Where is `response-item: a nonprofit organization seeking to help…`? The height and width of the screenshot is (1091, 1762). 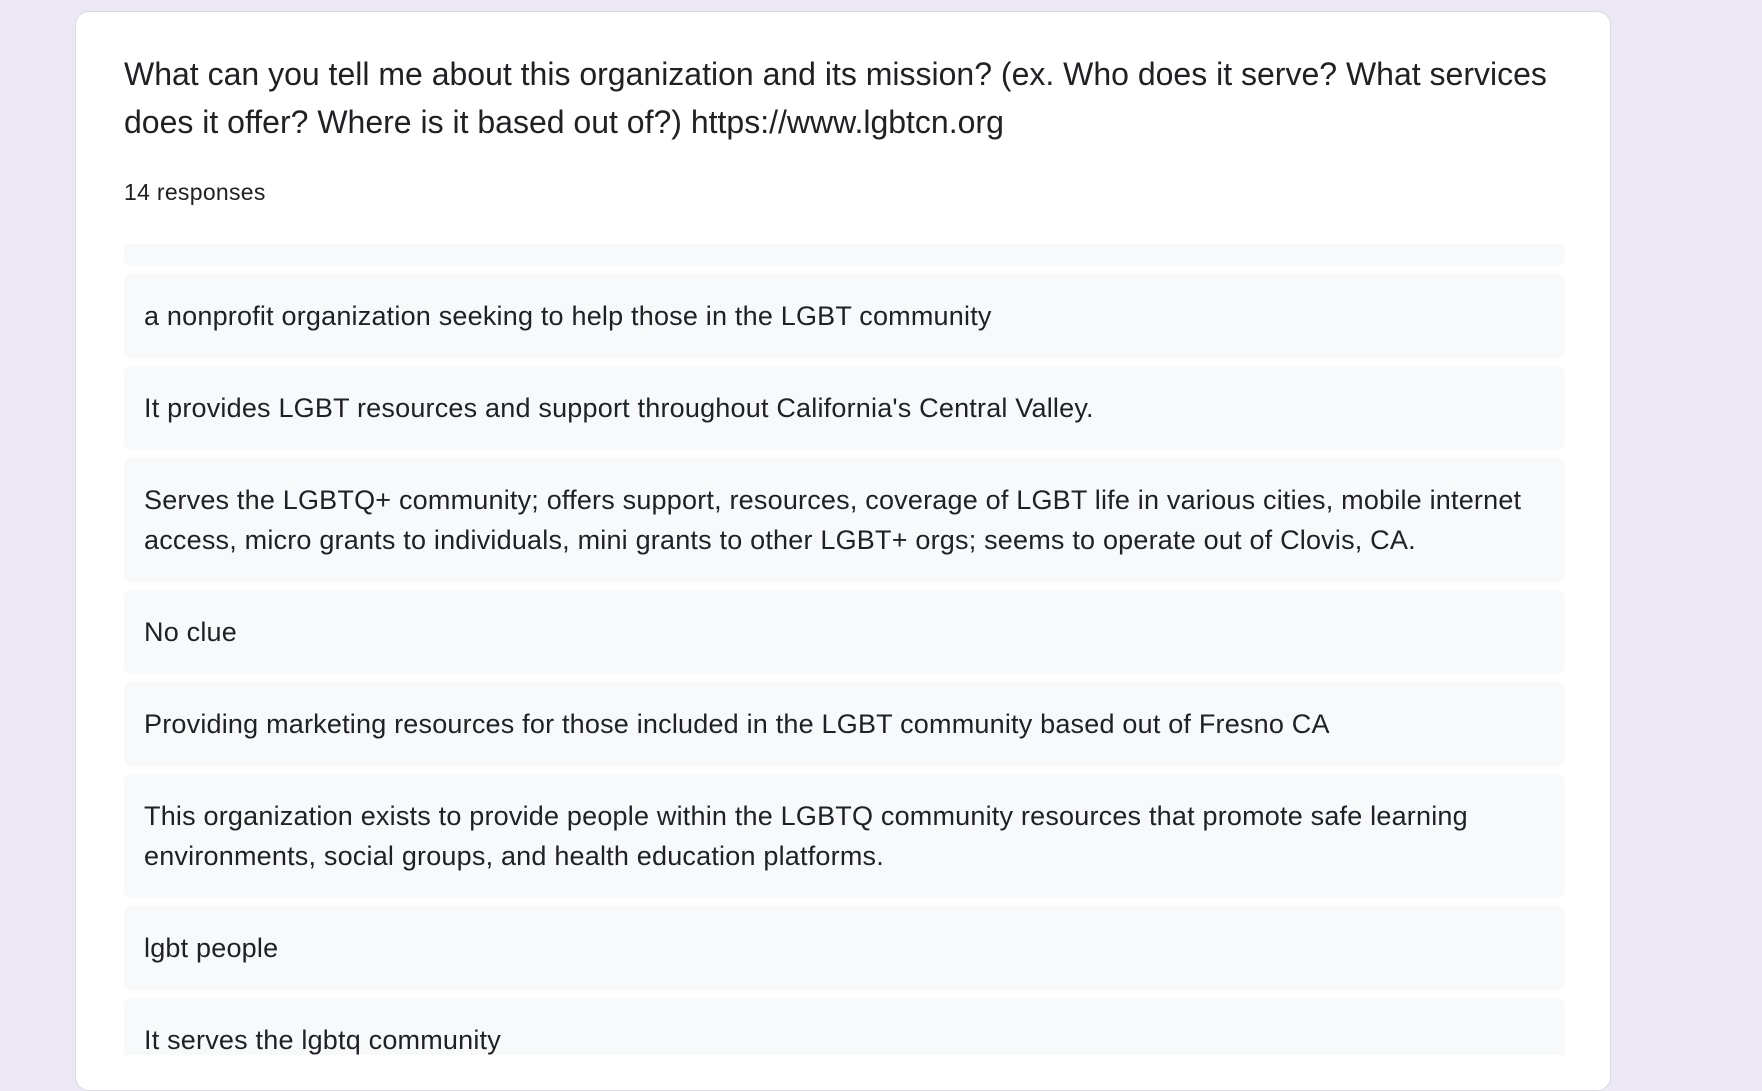 response-item: a nonprofit organization seeking to help… is located at coordinates (844, 316).